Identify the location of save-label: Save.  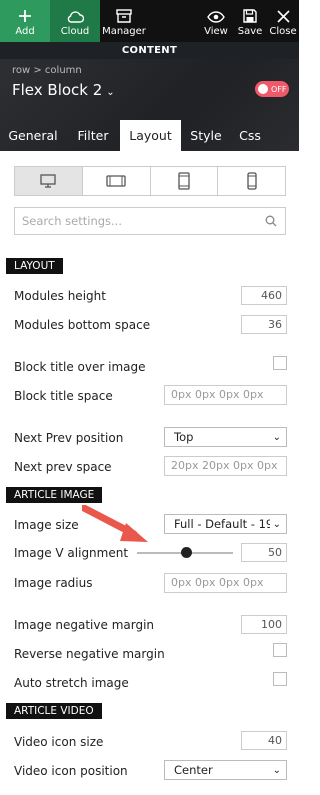
(250, 31).